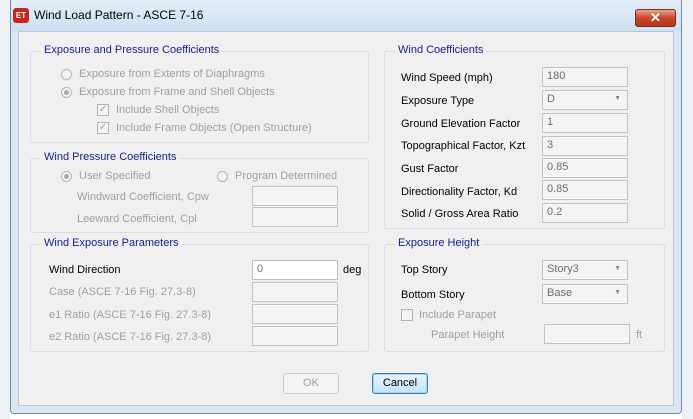 This screenshot has width=693, height=419. Describe the element at coordinates (168, 110) in the screenshot. I see `label-include-shell: Include Shell Objects` at that location.